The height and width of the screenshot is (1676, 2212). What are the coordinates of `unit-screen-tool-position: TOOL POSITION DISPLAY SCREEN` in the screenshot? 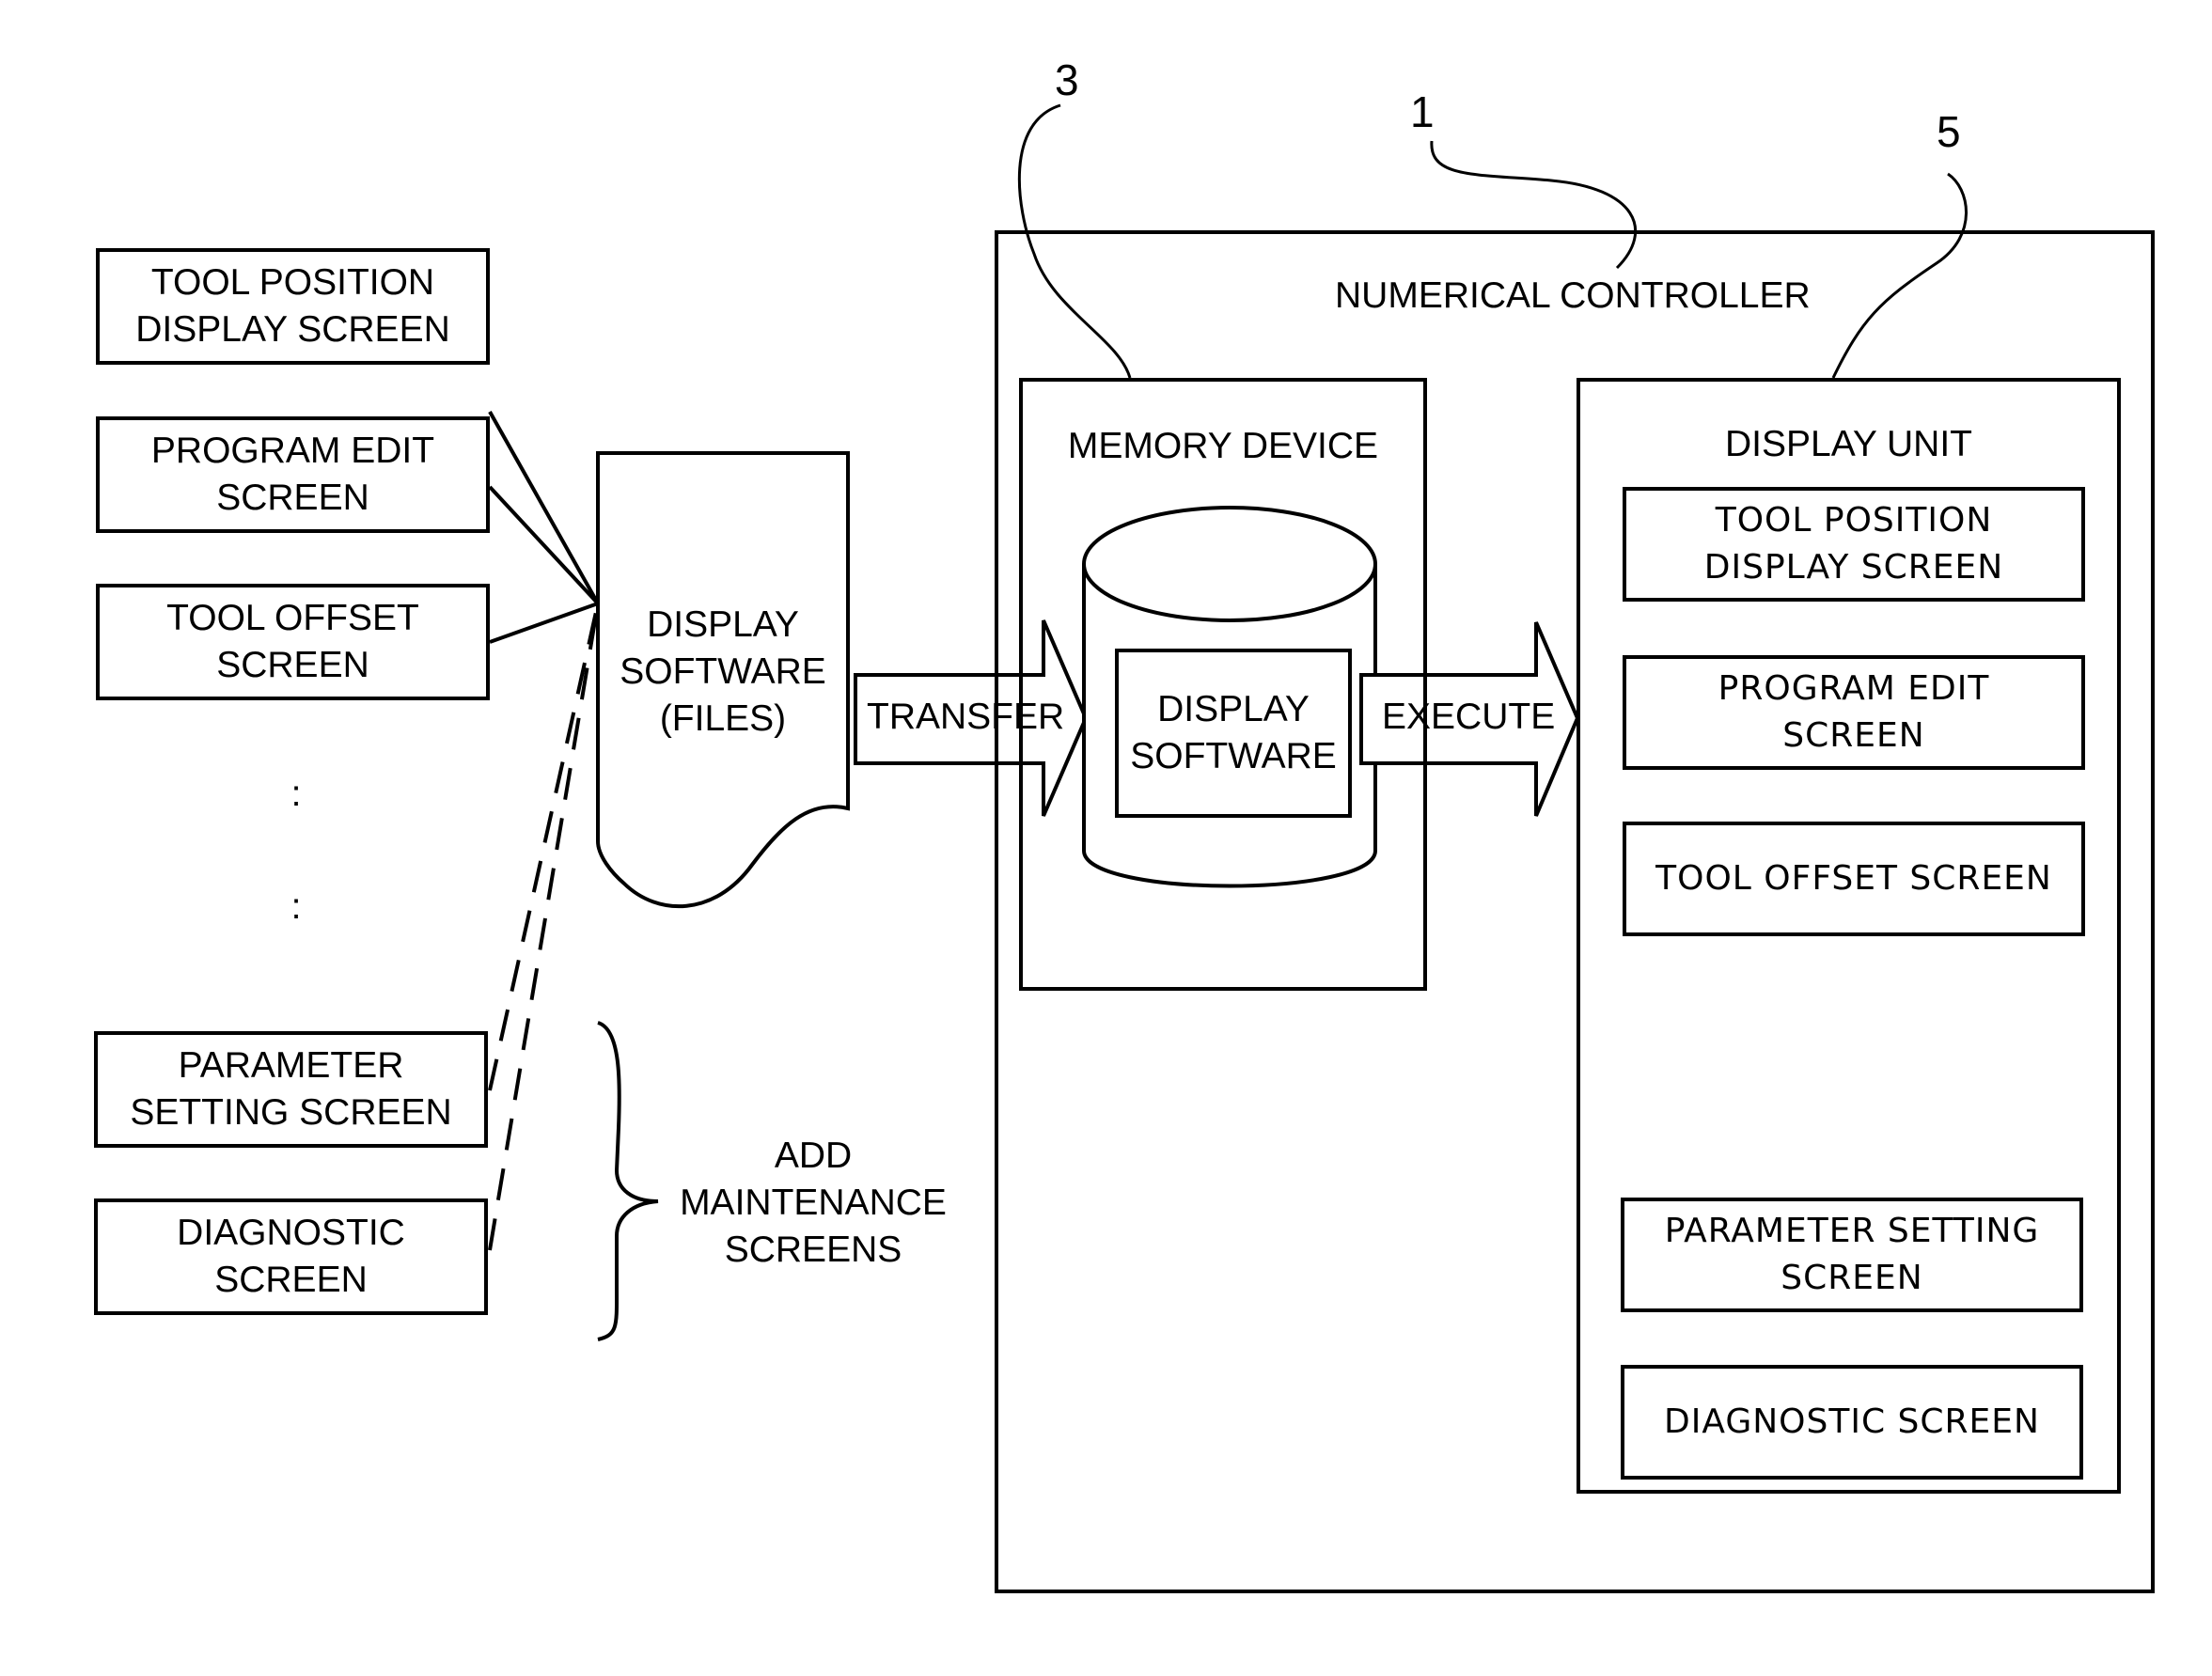 It's located at (1854, 544).